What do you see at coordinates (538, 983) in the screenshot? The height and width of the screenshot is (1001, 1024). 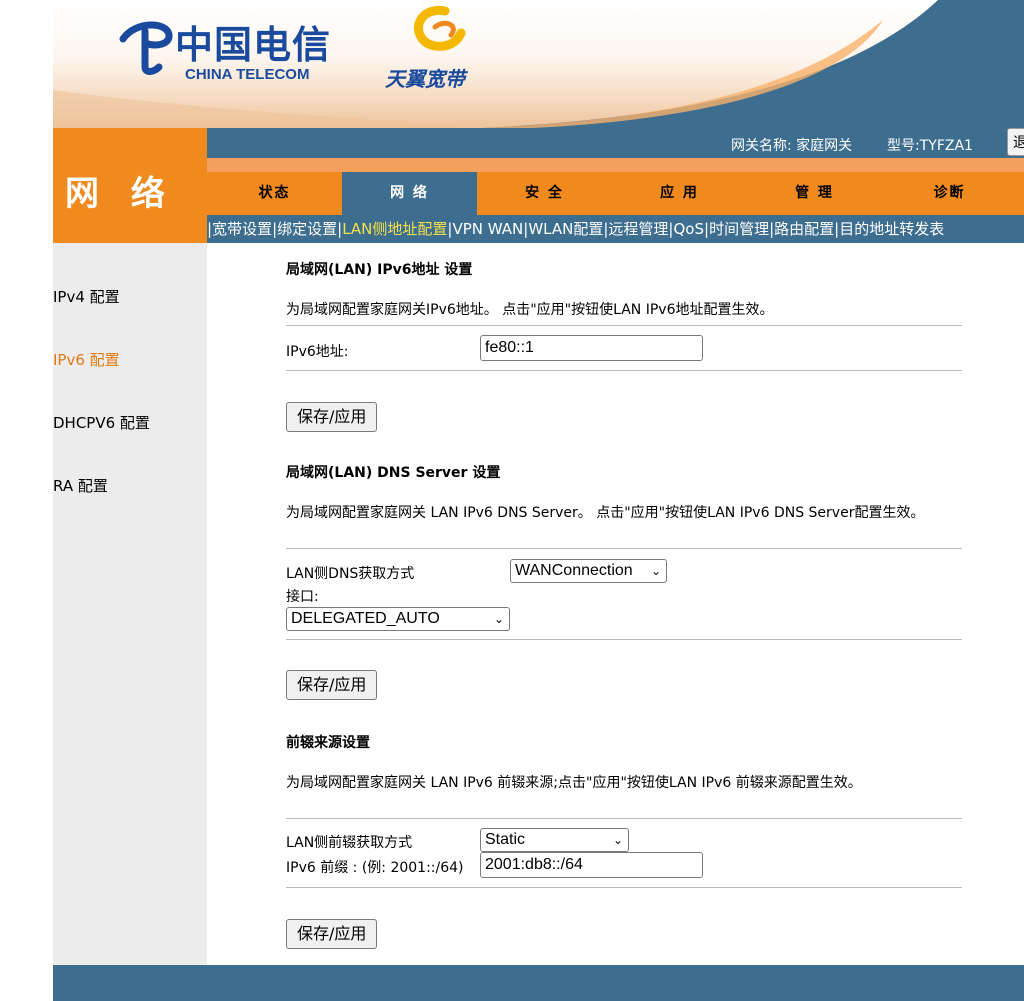 I see `footer-bar` at bounding box center [538, 983].